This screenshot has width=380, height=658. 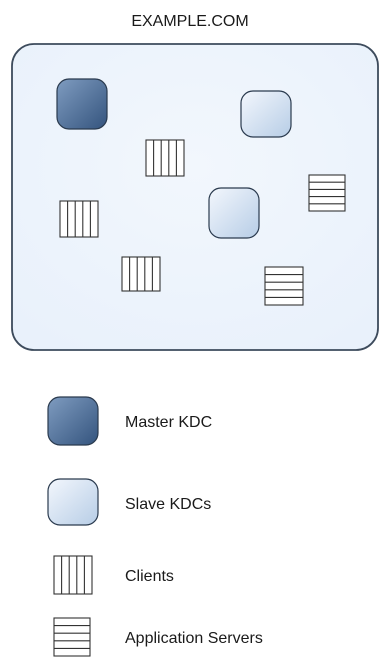 I want to click on slave-kdc-legend-icon, so click(x=73, y=502).